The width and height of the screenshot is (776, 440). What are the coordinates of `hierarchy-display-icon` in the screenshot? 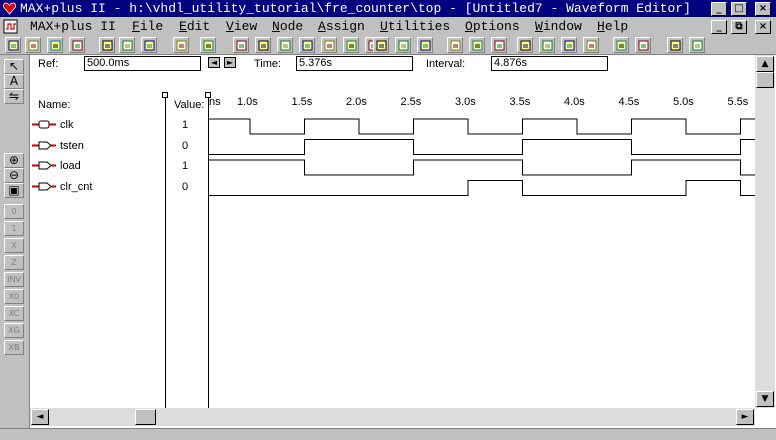 It's located at (263, 45).